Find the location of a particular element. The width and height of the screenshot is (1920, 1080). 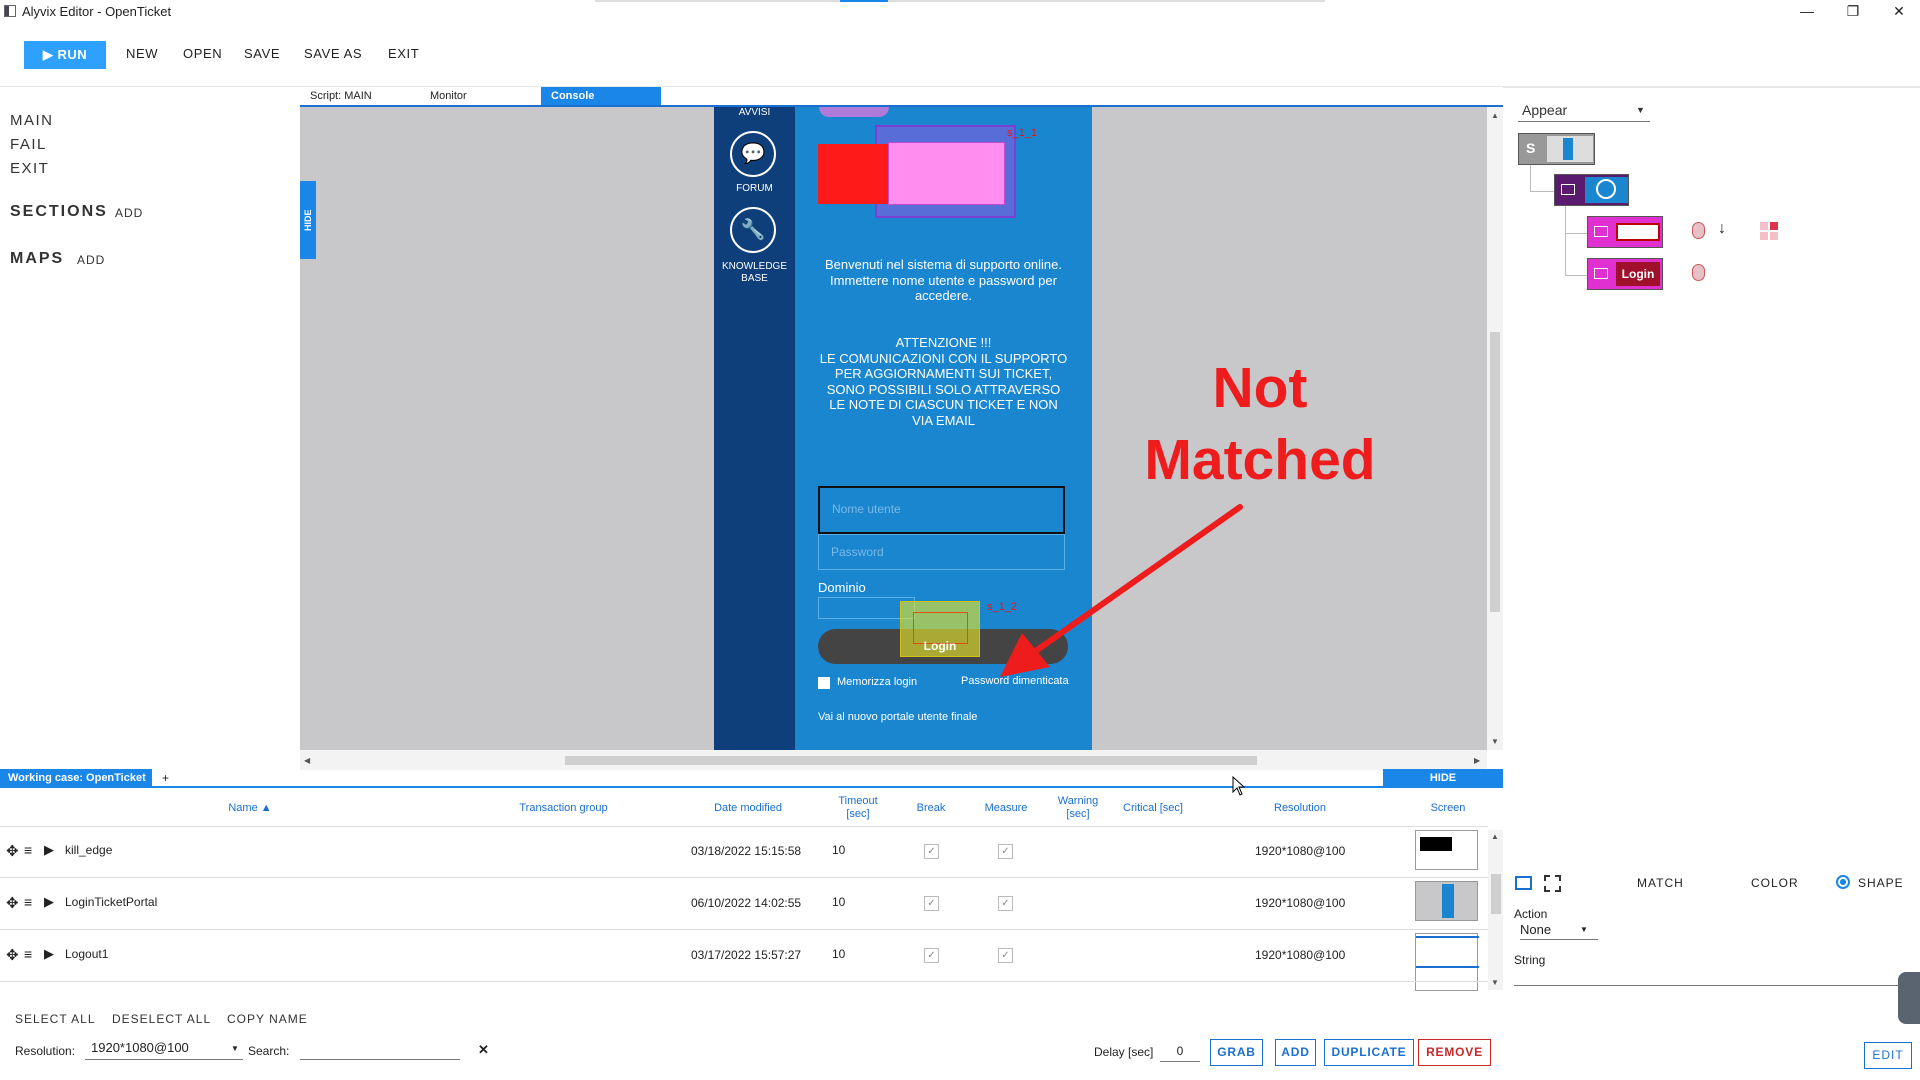

viewport-horizontal-scrollbar: ◀ ▶ is located at coordinates (893, 760).